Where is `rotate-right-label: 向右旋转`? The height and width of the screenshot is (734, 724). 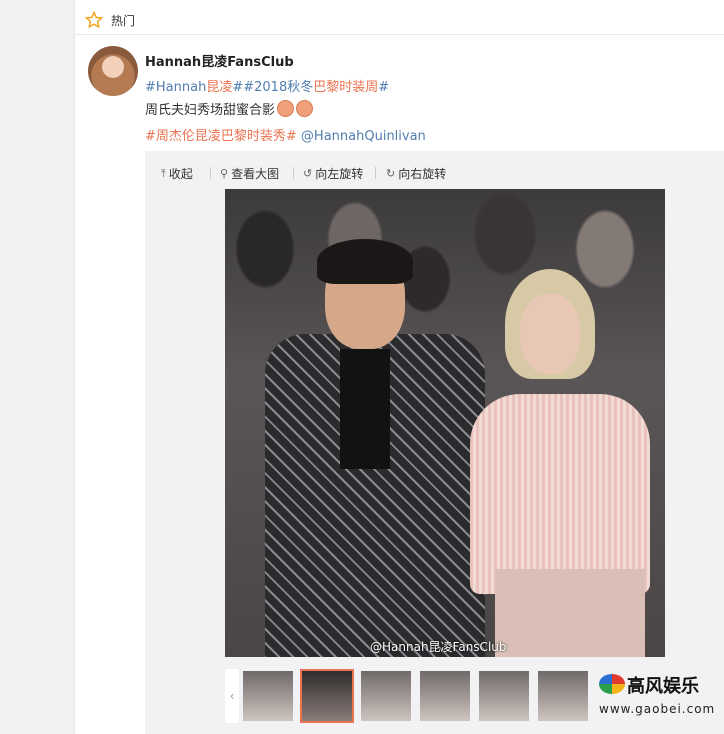
rotate-right-label: 向右旋转 is located at coordinates (422, 174).